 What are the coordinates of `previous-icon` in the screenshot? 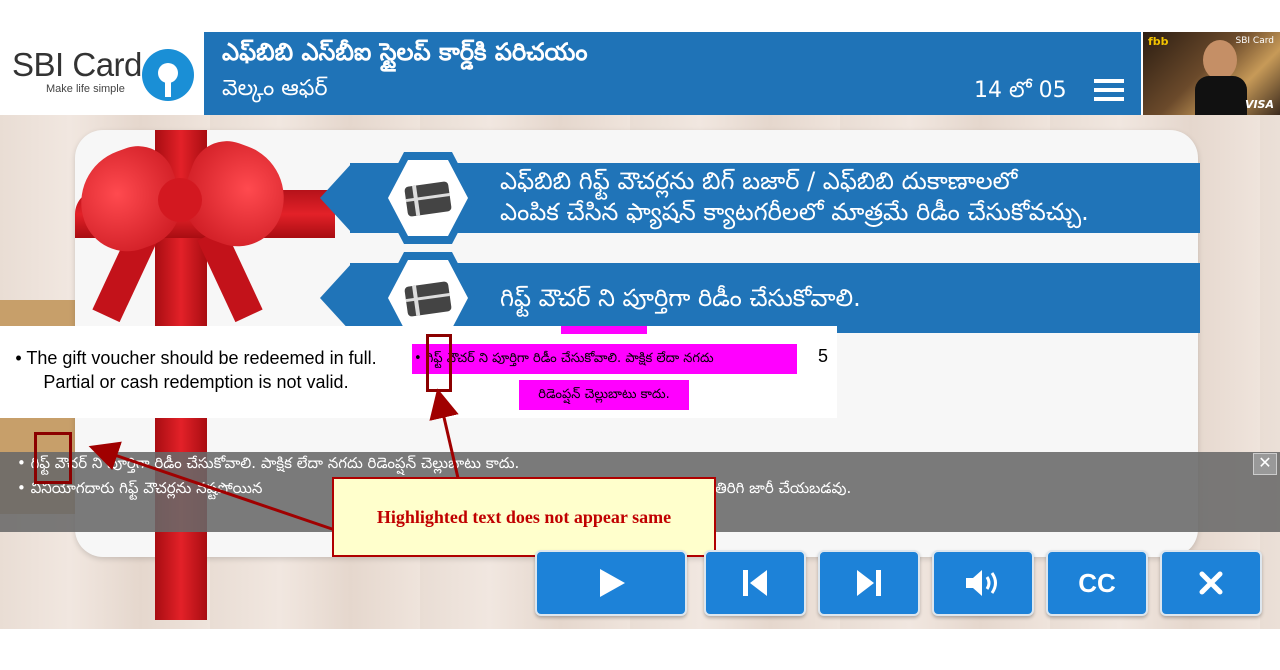 It's located at (755, 583).